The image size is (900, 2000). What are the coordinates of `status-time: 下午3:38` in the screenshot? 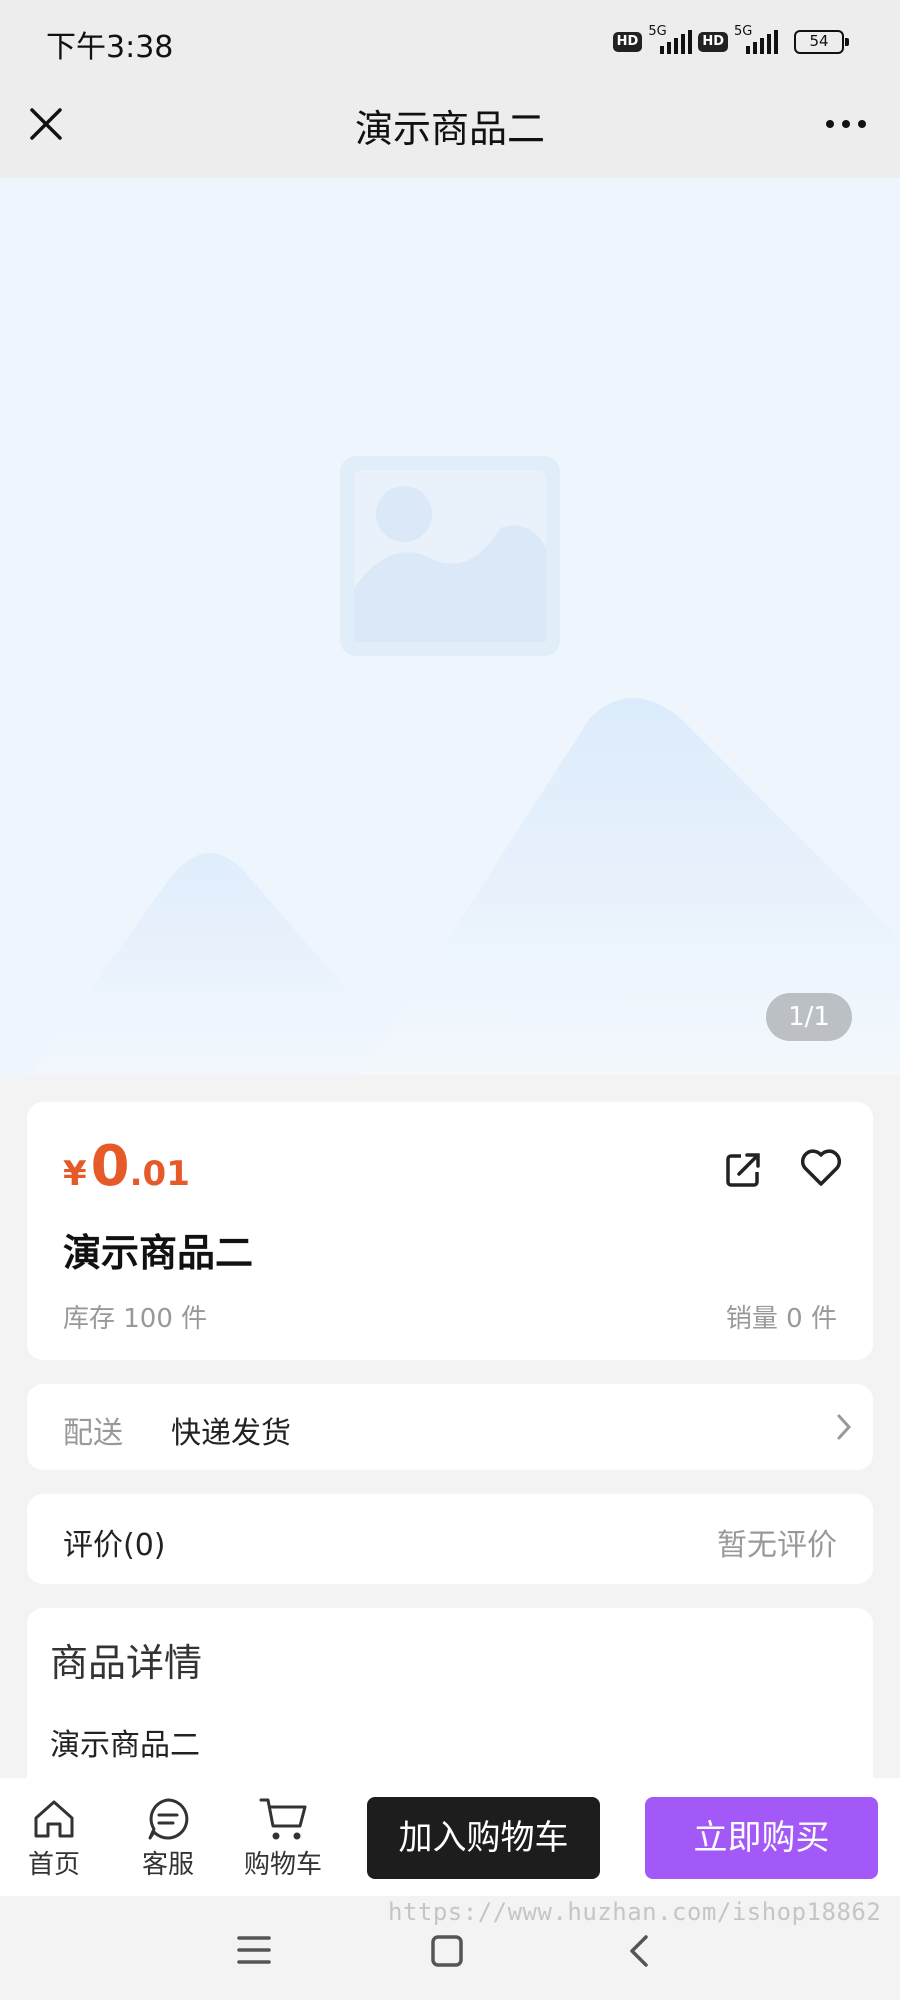 It's located at (110, 47).